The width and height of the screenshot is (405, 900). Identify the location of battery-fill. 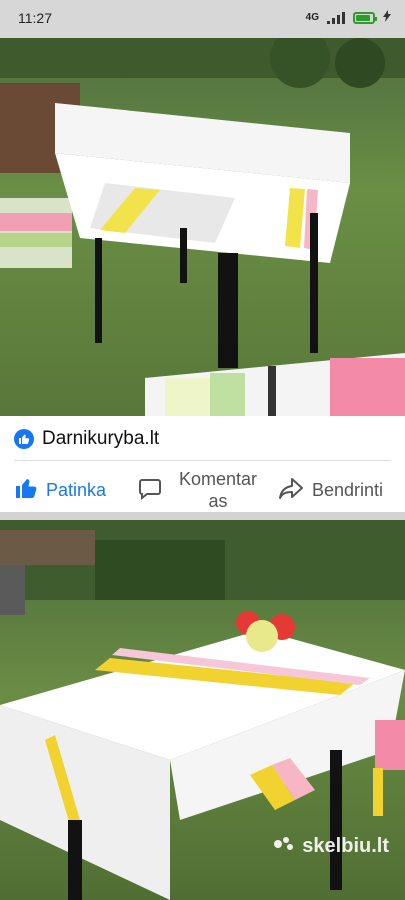
(363, 17).